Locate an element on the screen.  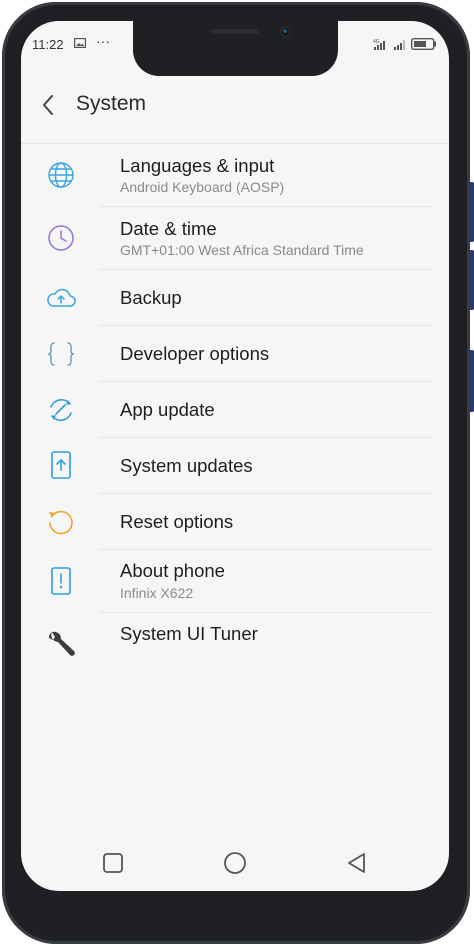
setting-title: System UI Tuner is located at coordinates (189, 633).